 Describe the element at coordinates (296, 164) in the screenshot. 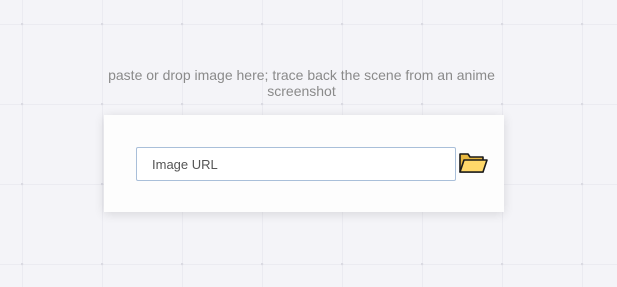

I see `image-url-input` at that location.